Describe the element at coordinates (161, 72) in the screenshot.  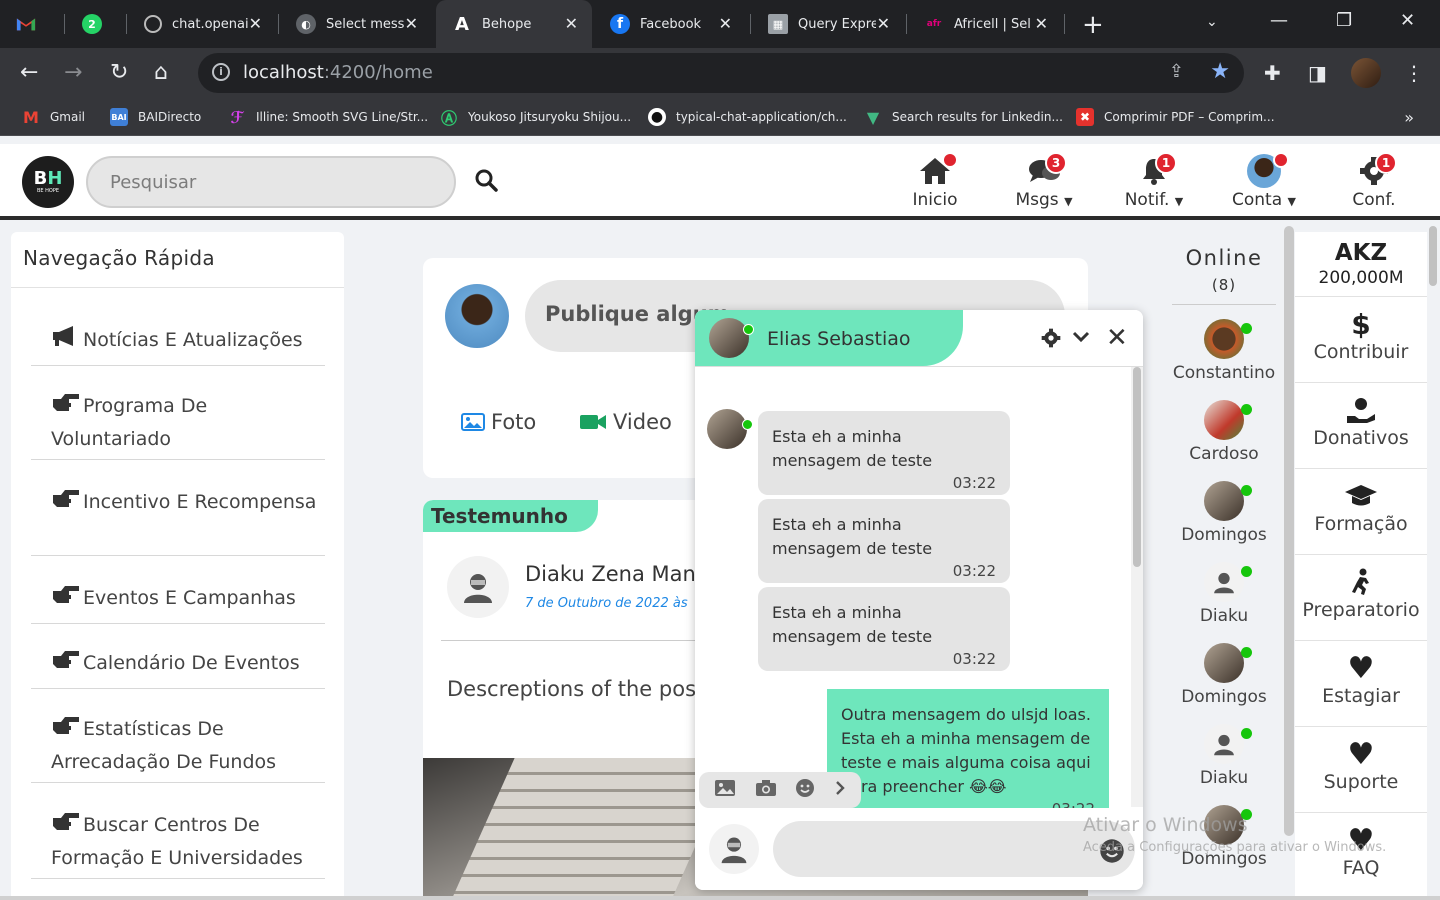
I see `home-icon: ⌂` at that location.